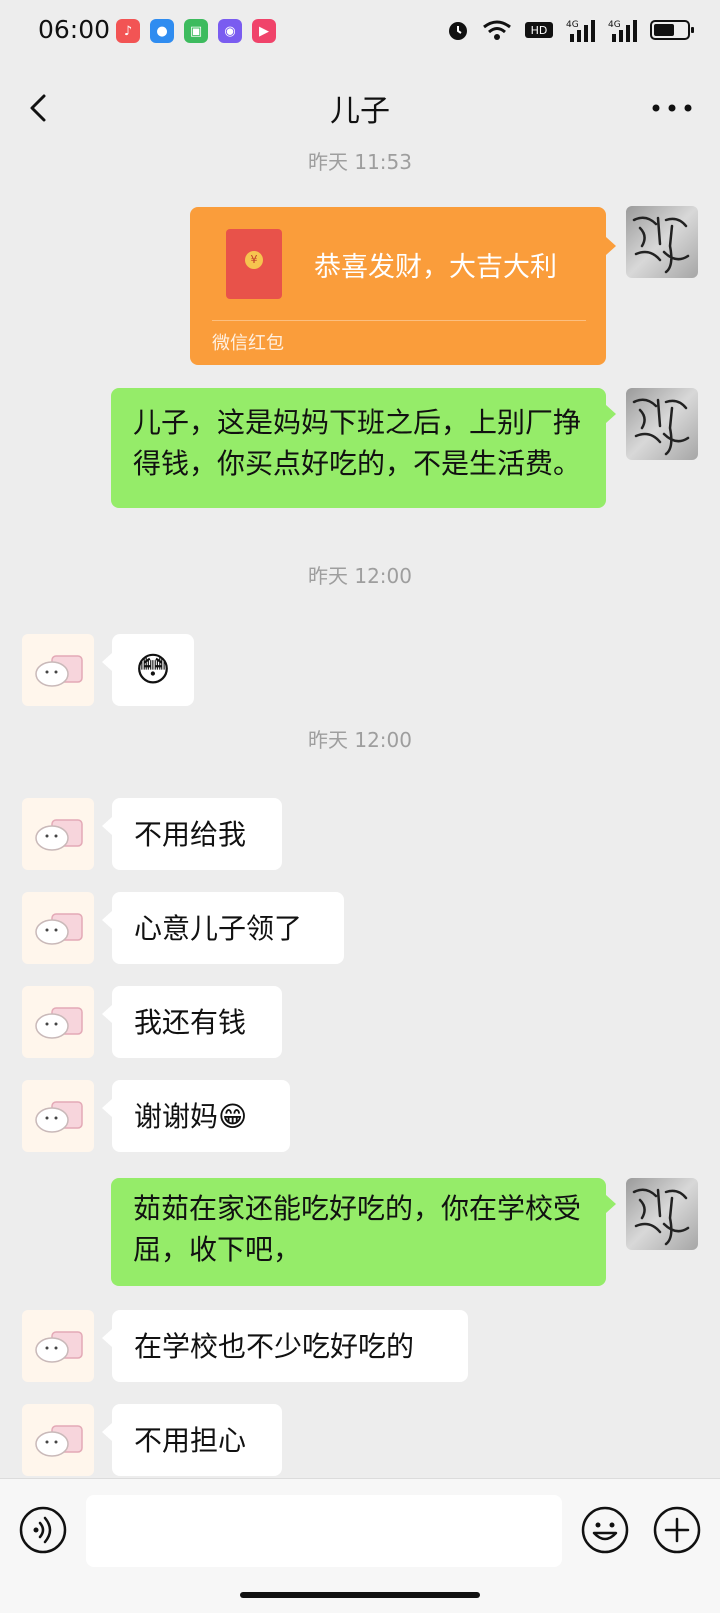  I want to click on flushed-face-emoji: 😳, so click(153, 669).